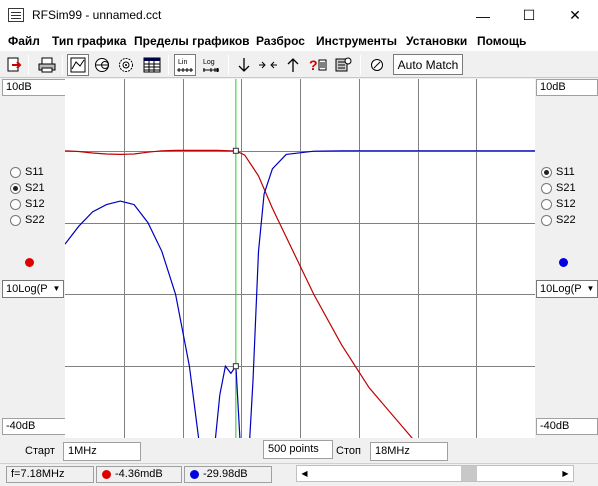 The image size is (598, 486). I want to click on rect-plot-icon, so click(78, 65).